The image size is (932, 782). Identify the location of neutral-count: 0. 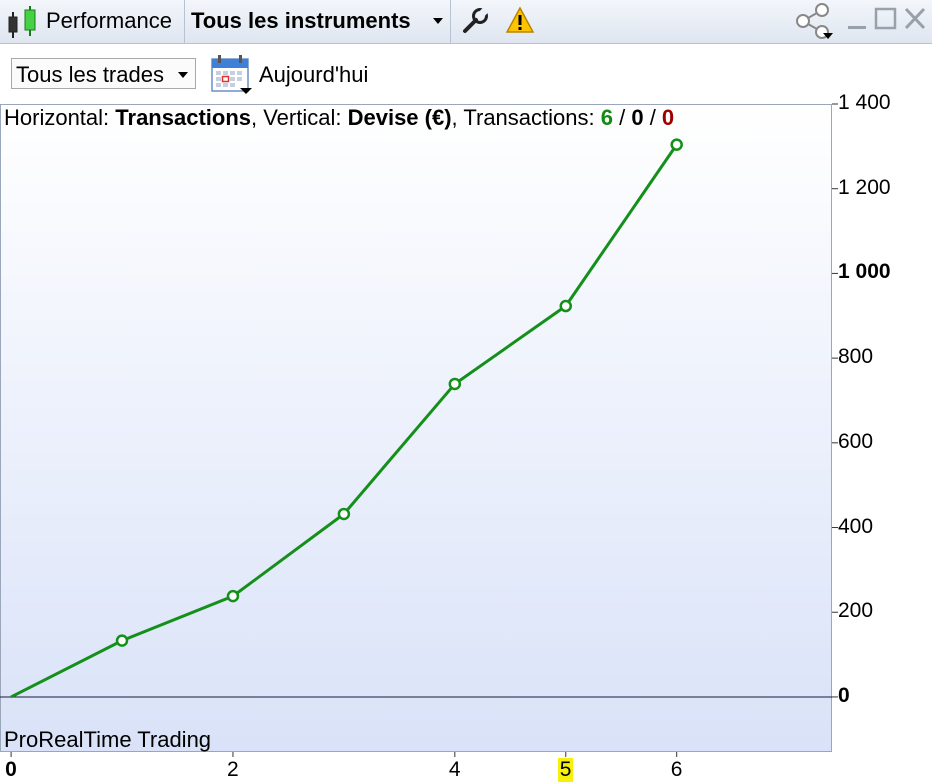
(637, 117).